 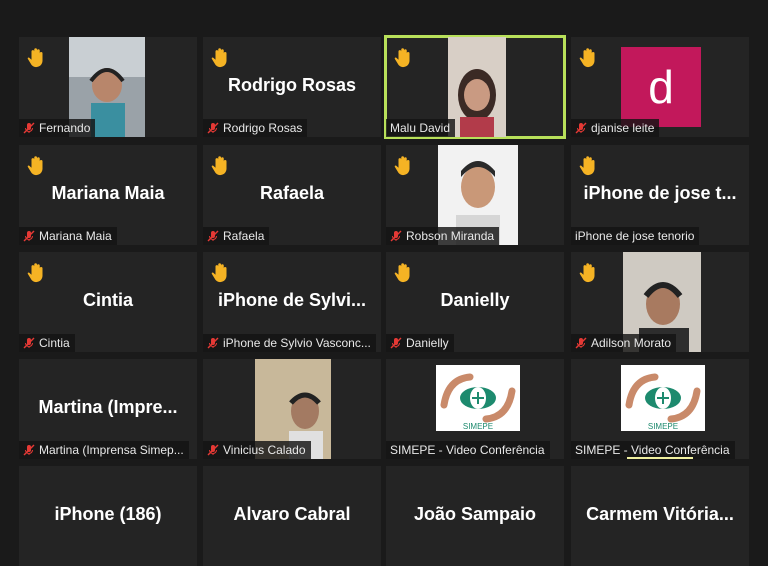 I want to click on participant-display-name: iPhone (186), so click(x=108, y=514).